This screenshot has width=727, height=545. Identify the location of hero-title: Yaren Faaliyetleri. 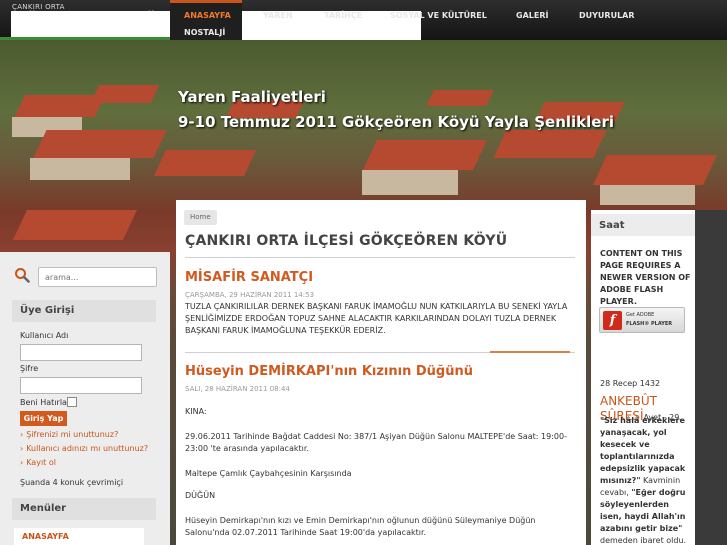
(252, 97).